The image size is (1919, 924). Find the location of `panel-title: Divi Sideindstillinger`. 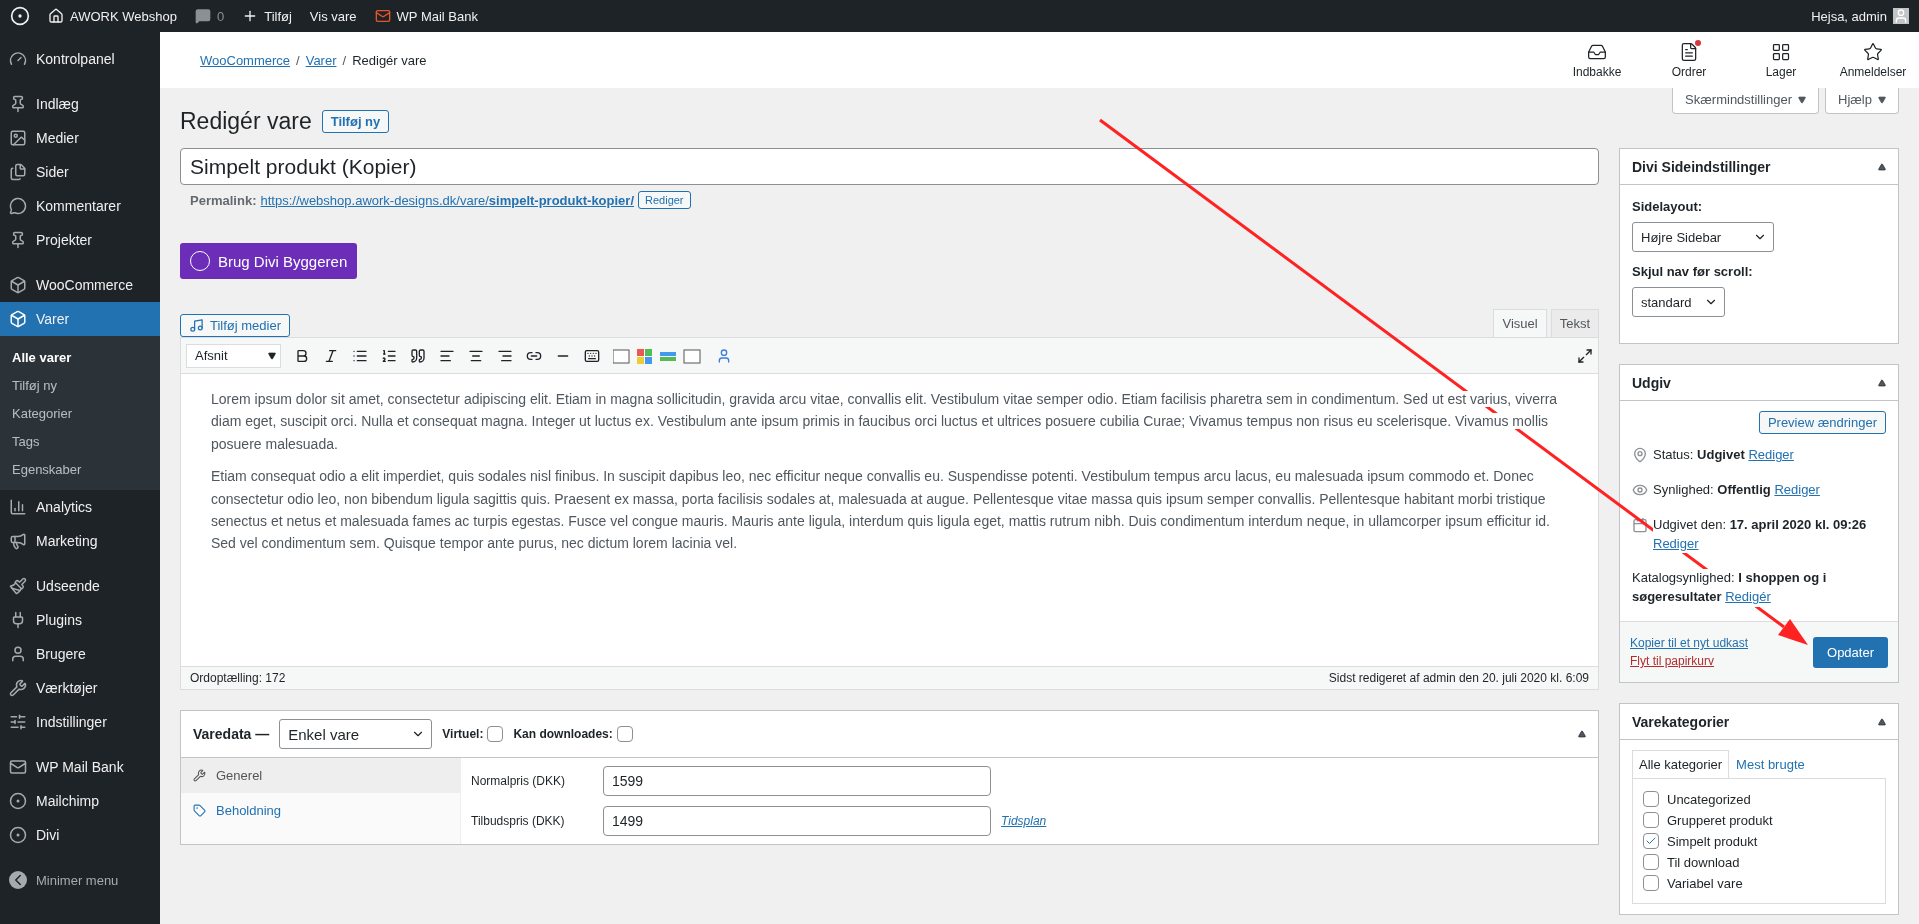

panel-title: Divi Sideindstillinger is located at coordinates (1701, 166).